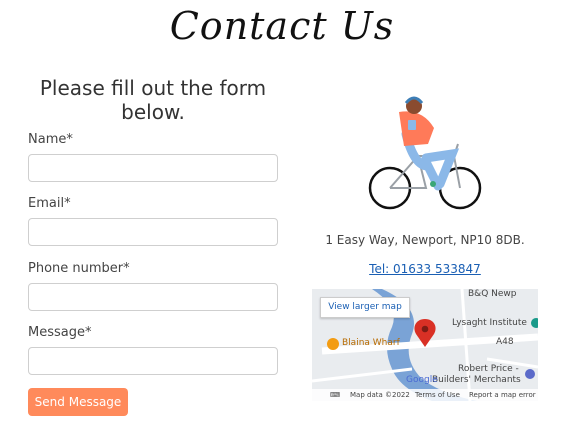 The image size is (564, 425). I want to click on phone-label: Phone number*, so click(79, 268).